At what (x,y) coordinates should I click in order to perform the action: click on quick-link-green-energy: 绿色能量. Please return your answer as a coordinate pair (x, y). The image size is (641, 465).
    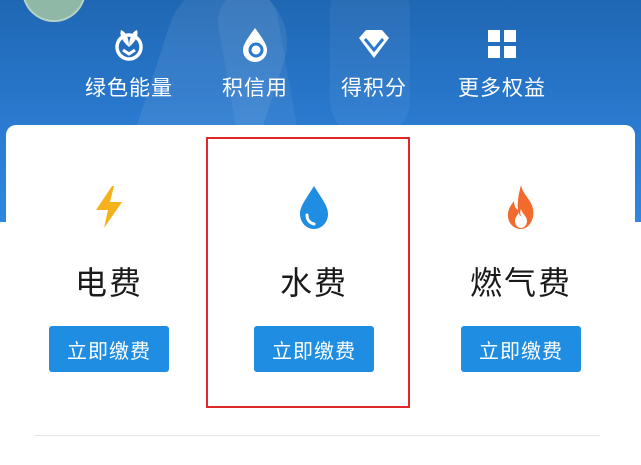
    Looking at the image, I should click on (129, 62).